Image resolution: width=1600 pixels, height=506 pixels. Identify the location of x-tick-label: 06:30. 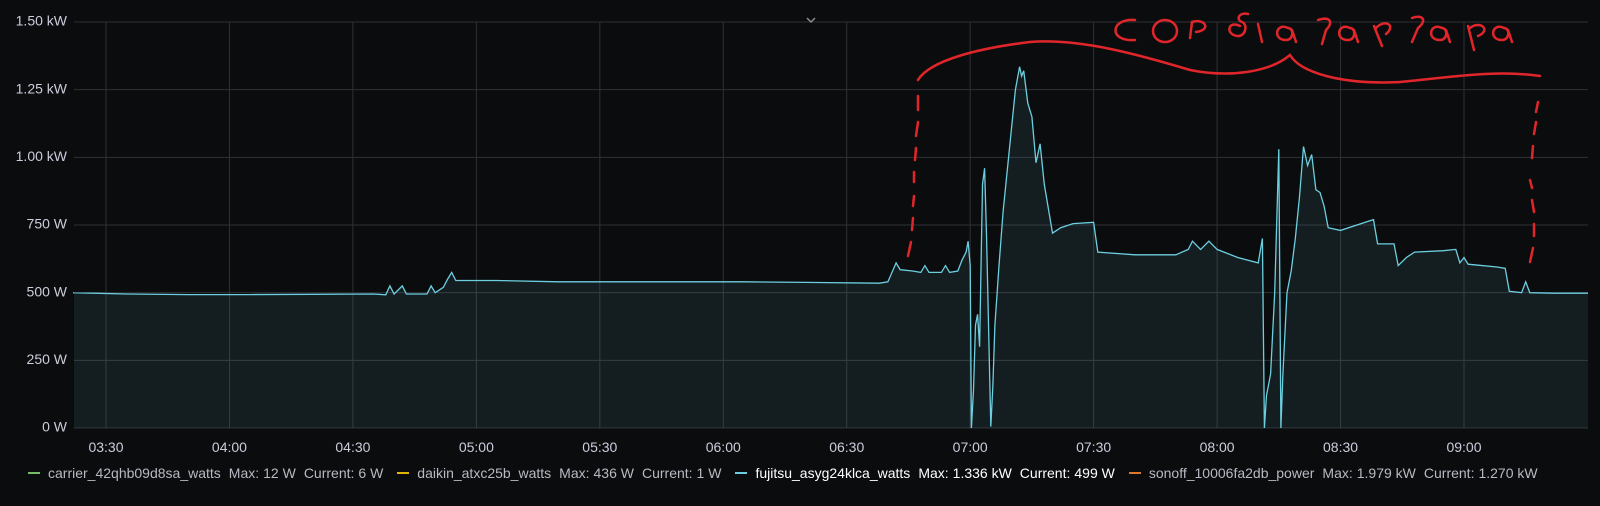
(846, 447).